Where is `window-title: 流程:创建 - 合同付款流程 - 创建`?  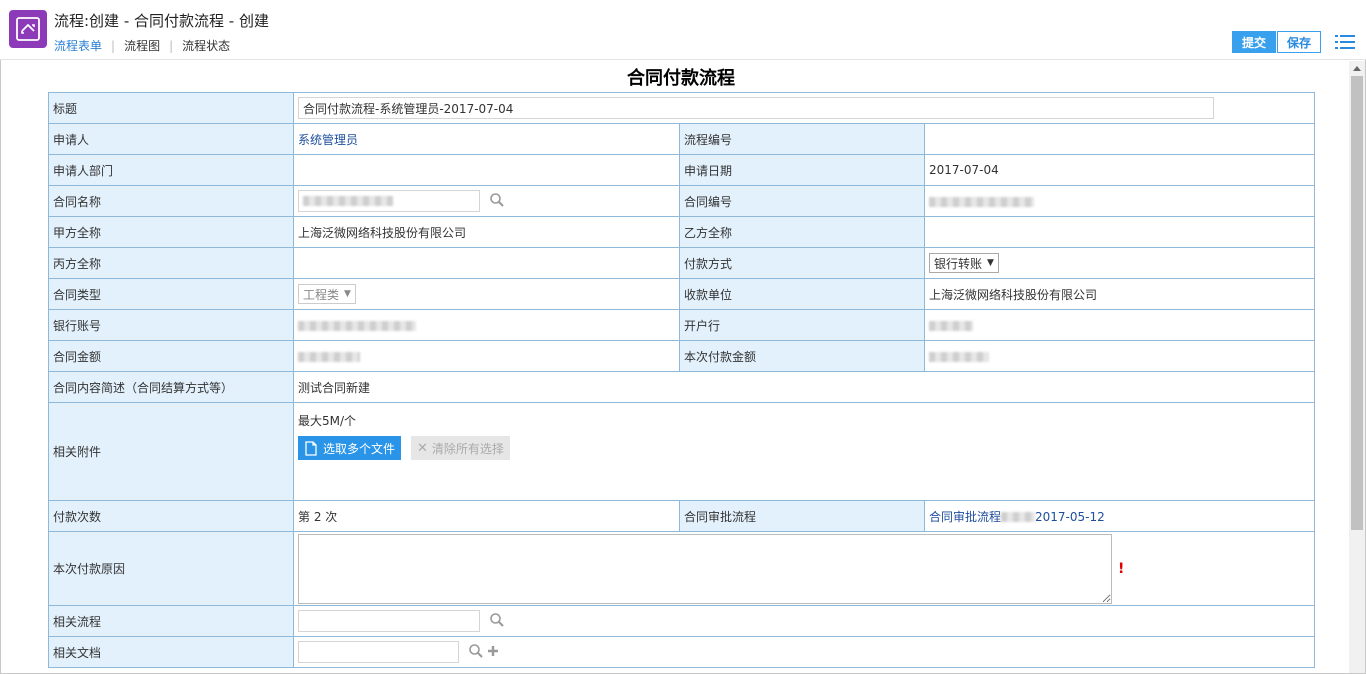 window-title: 流程:创建 - 合同付款流程 - 创建 is located at coordinates (161, 21).